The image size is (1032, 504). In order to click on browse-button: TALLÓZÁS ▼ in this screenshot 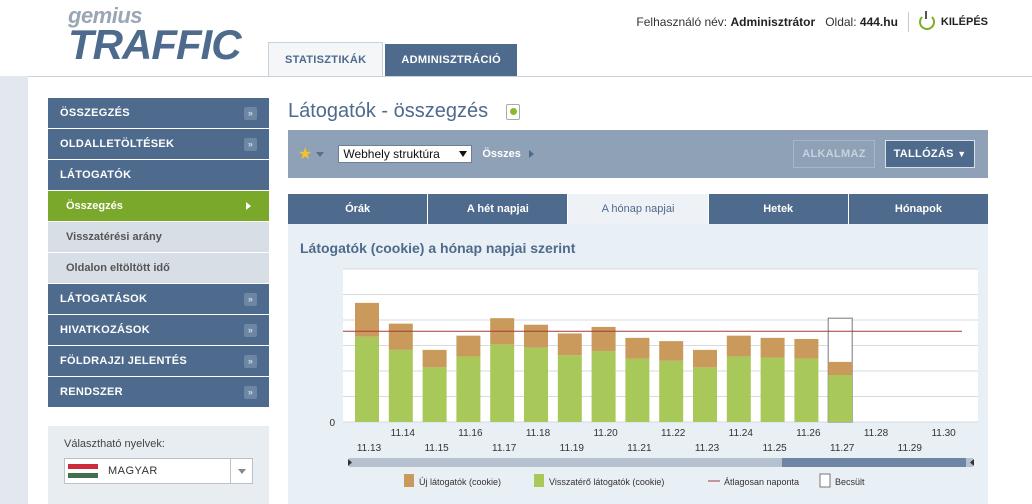, I will do `click(930, 154)`.